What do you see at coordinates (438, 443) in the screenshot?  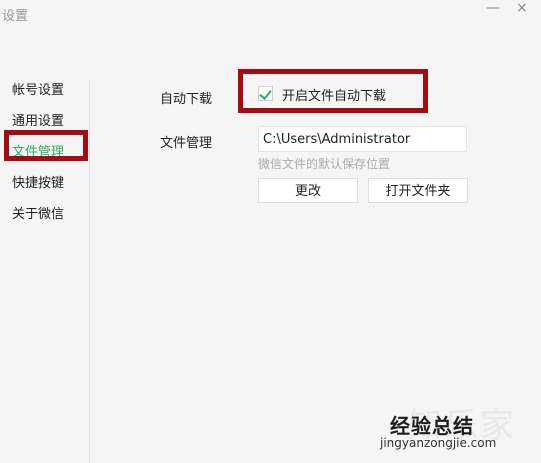 I see `watermark-url: jingyanzongjie.com` at bounding box center [438, 443].